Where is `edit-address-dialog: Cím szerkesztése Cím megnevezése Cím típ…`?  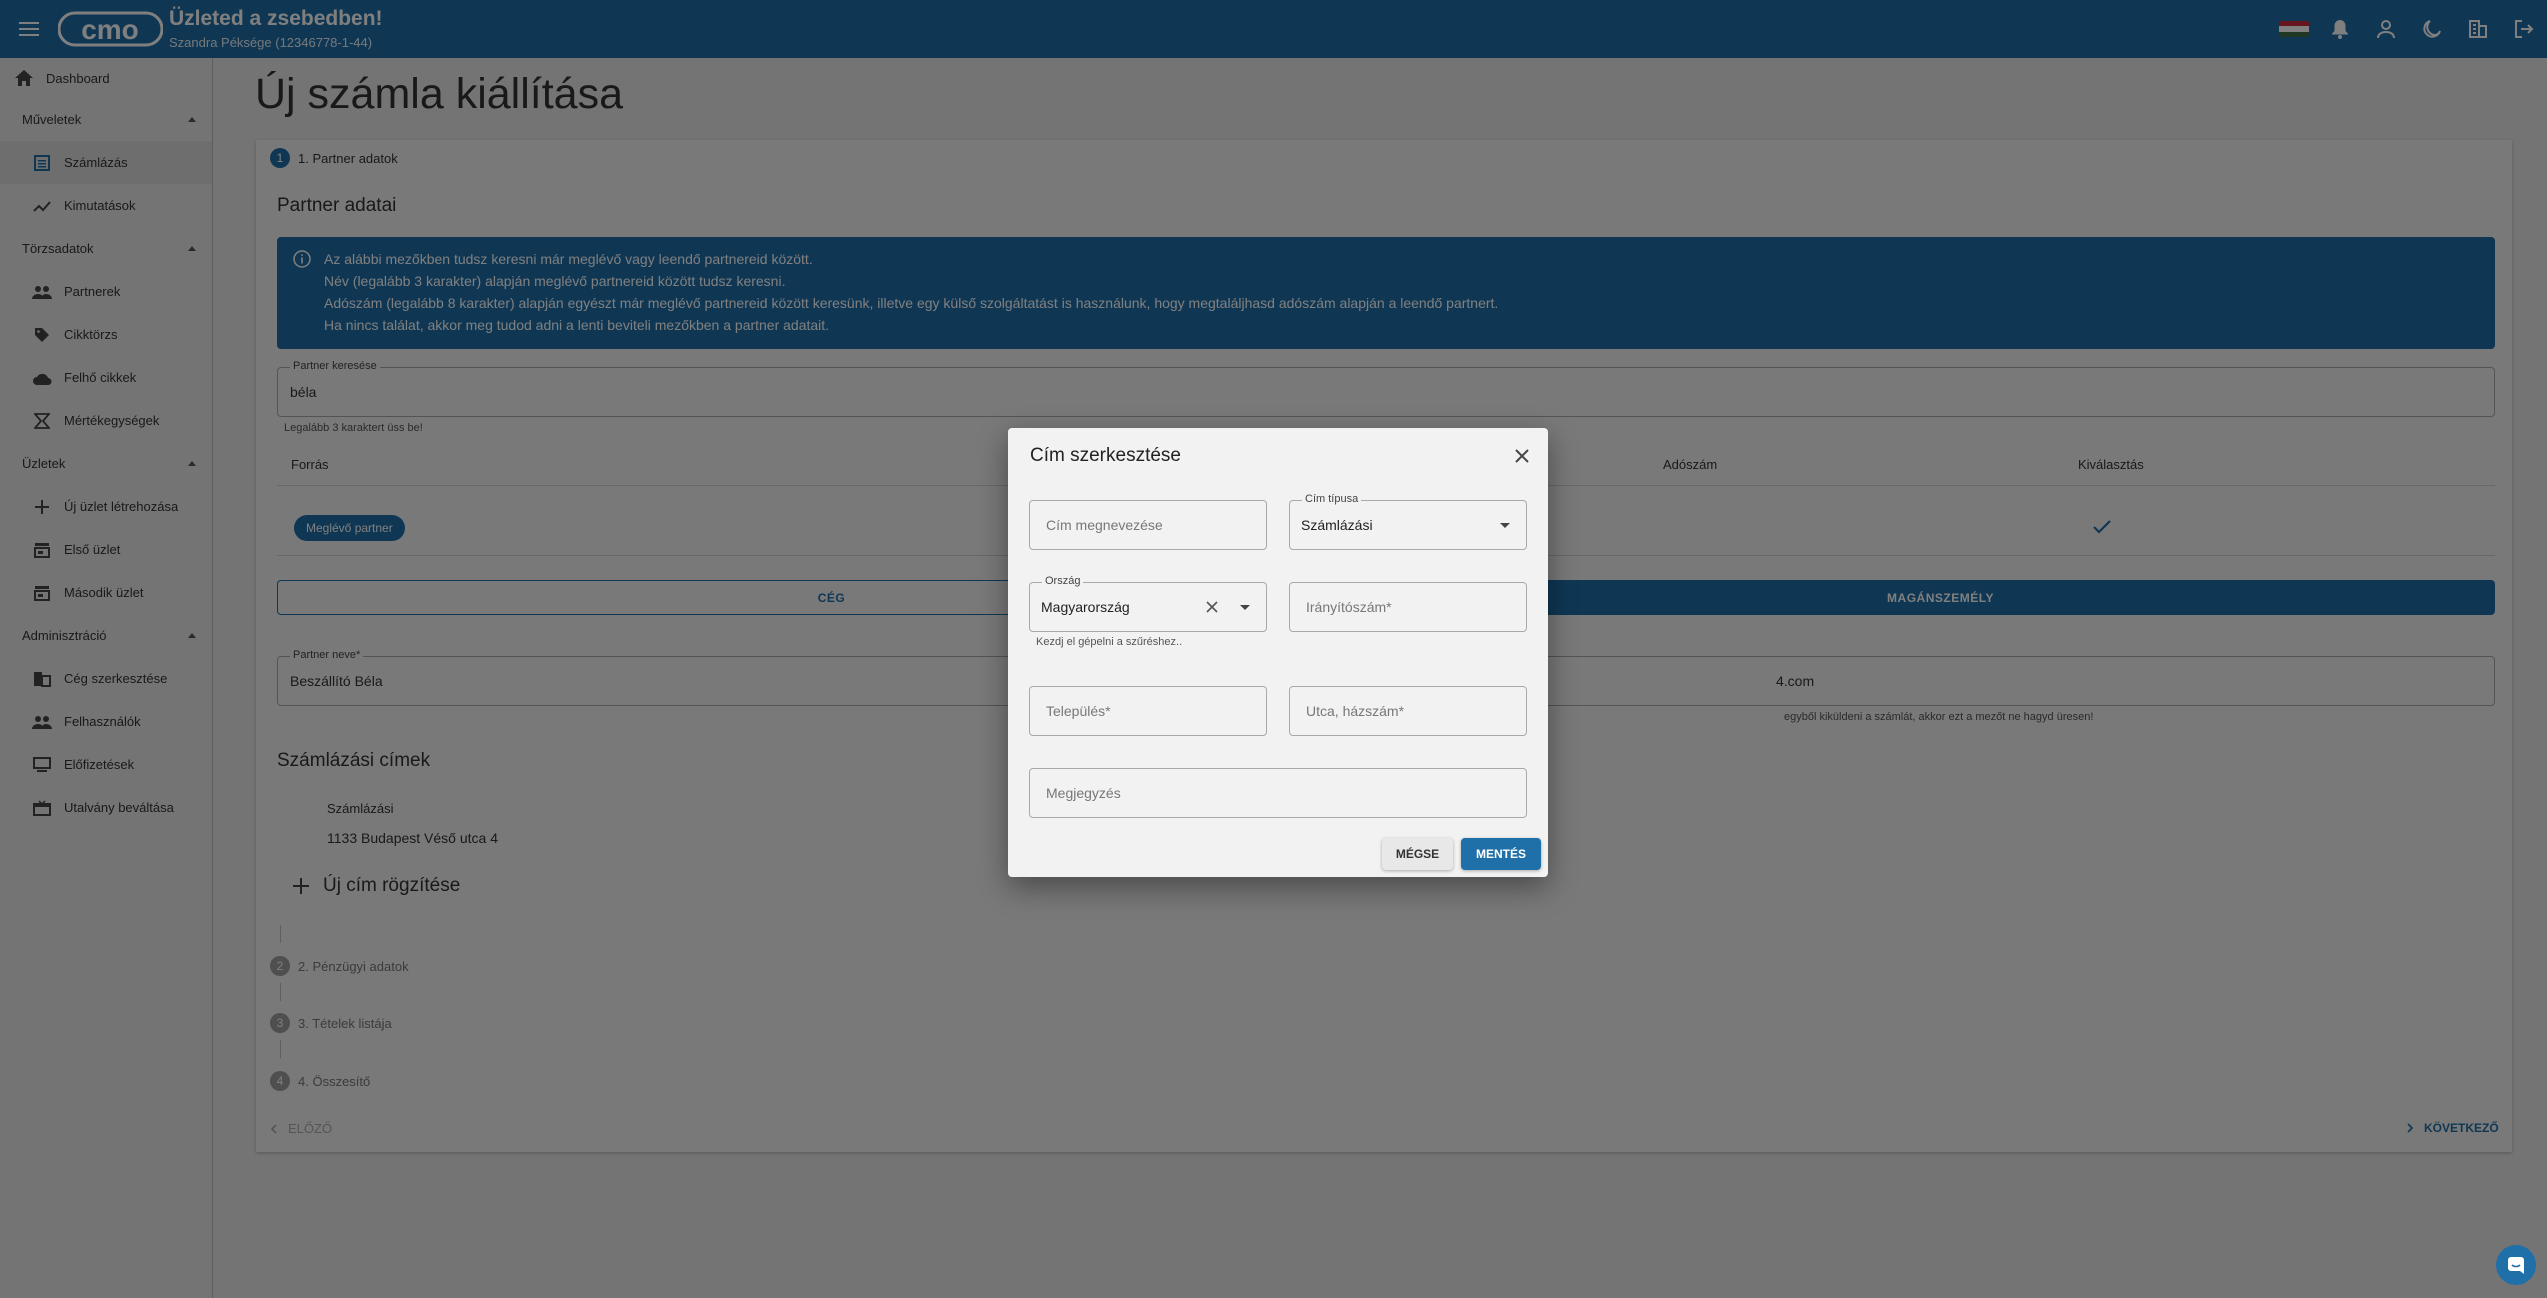
edit-address-dialog: Cím szerkesztése Cím megnevezése Cím típ… is located at coordinates (1278, 652).